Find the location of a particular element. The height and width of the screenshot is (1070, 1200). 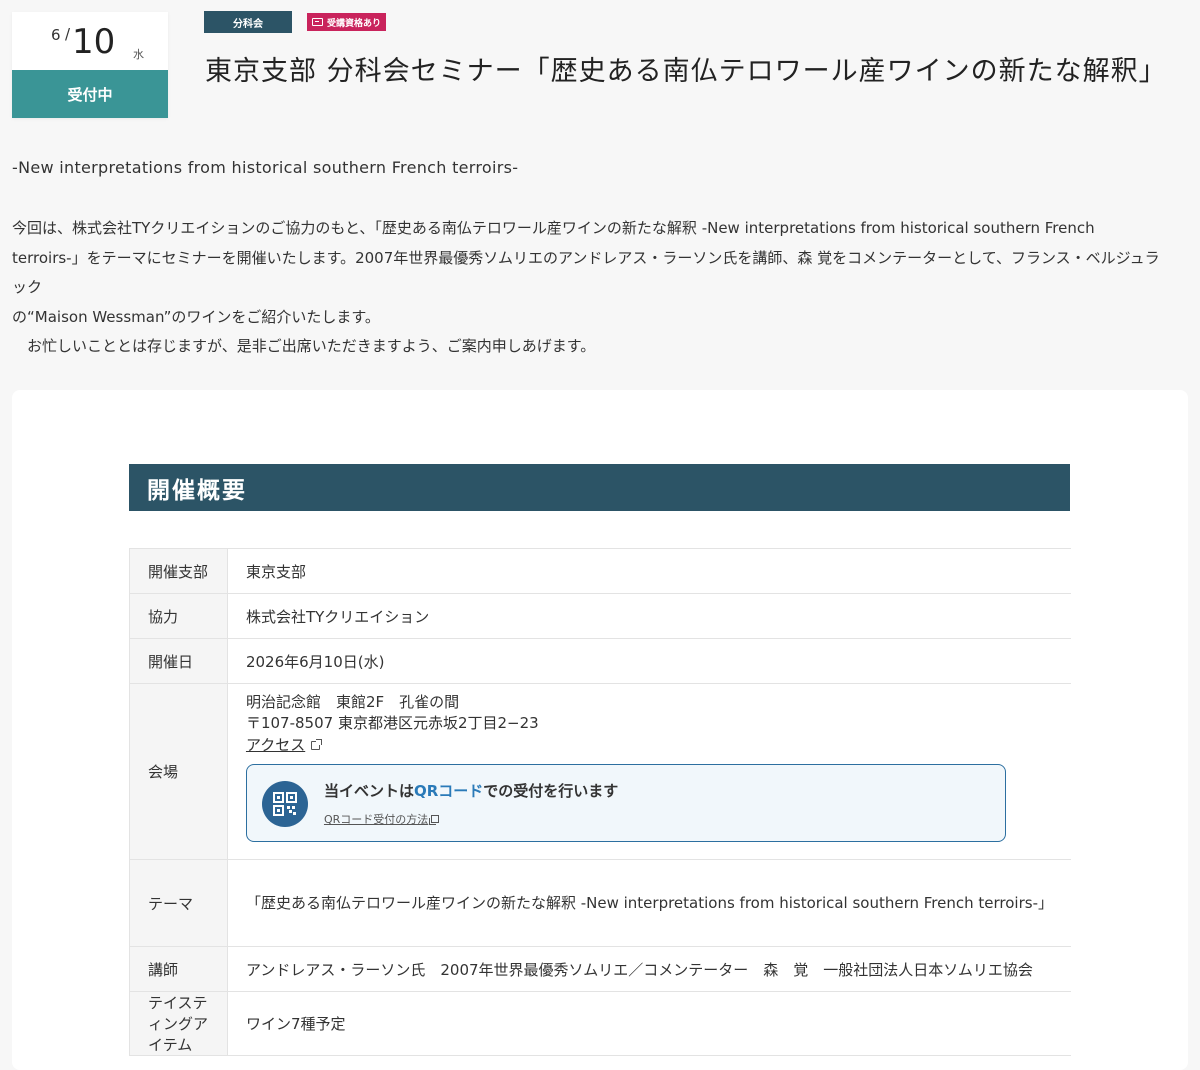

access-link-label: アクセス is located at coordinates (275, 745).